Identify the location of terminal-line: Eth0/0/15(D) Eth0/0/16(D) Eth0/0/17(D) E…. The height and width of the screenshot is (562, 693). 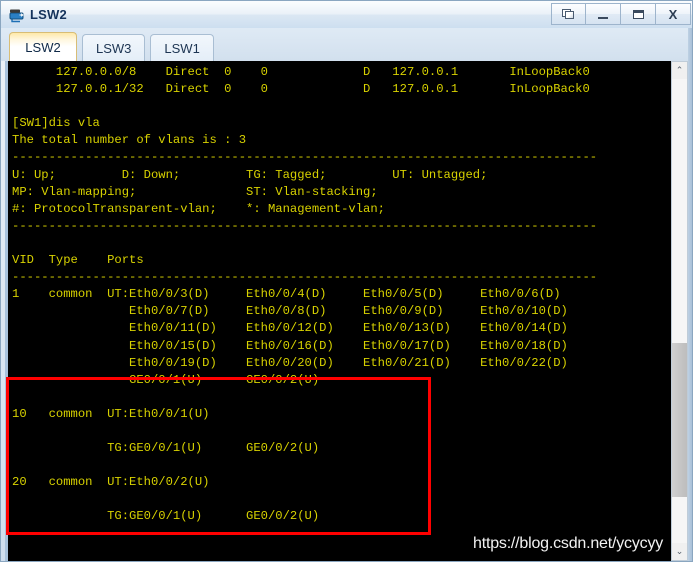
(290, 345).